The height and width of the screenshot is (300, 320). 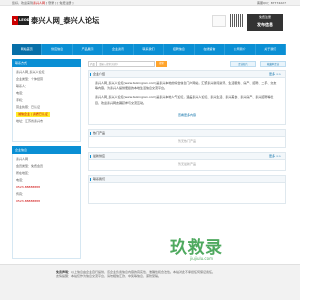 What do you see at coordinates (30, 79) in the screenshot?
I see `contact-line: 企业类型：个体经营` at bounding box center [30, 79].